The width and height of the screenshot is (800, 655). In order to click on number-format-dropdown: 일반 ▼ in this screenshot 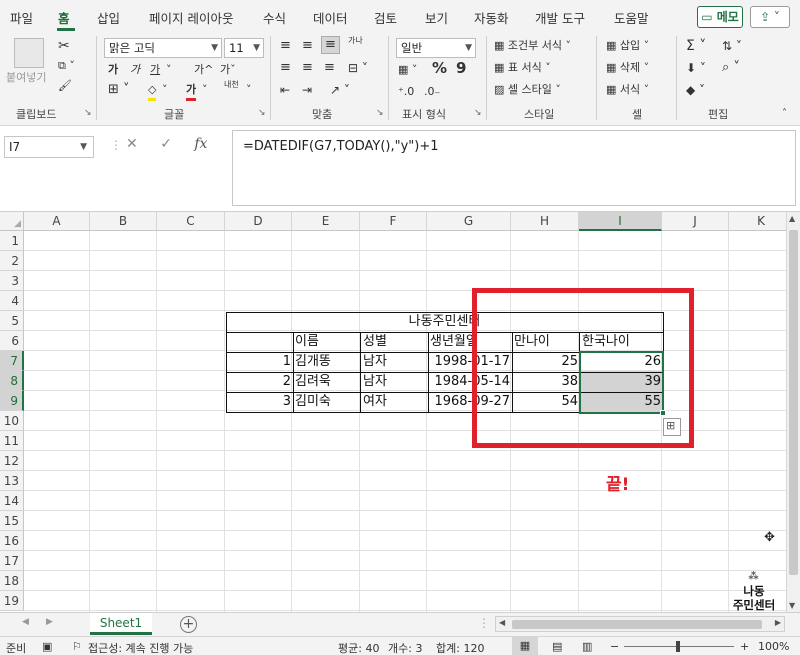, I will do `click(436, 48)`.